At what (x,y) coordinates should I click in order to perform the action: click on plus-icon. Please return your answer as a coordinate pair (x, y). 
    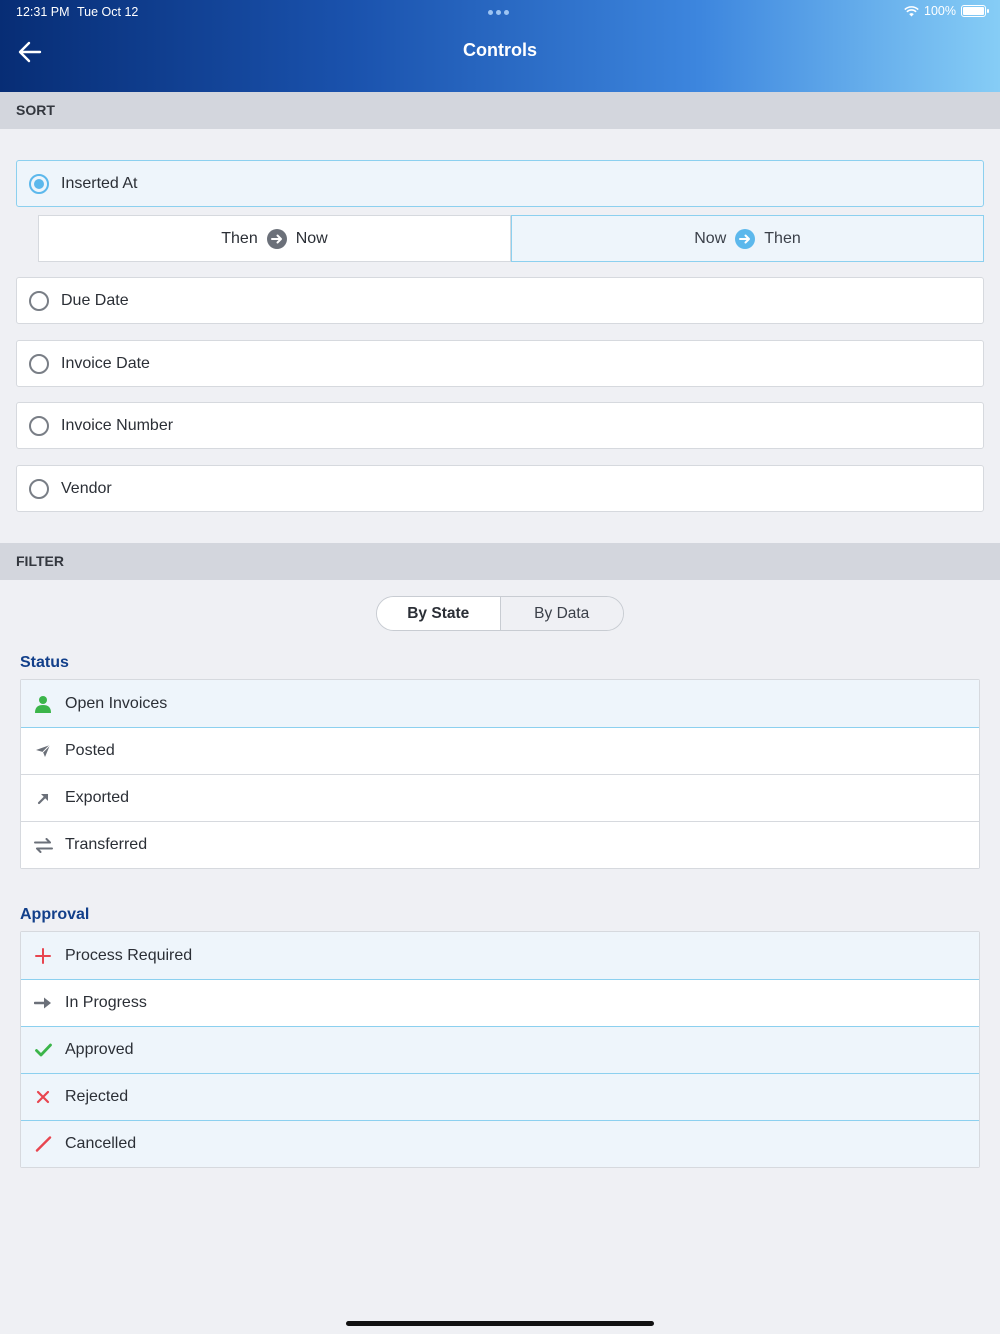
    Looking at the image, I should click on (43, 955).